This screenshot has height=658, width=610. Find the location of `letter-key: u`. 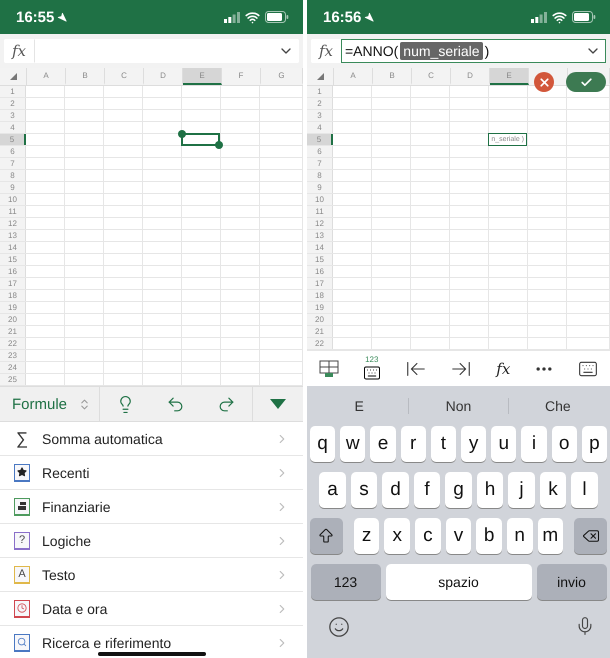

letter-key: u is located at coordinates (503, 444).